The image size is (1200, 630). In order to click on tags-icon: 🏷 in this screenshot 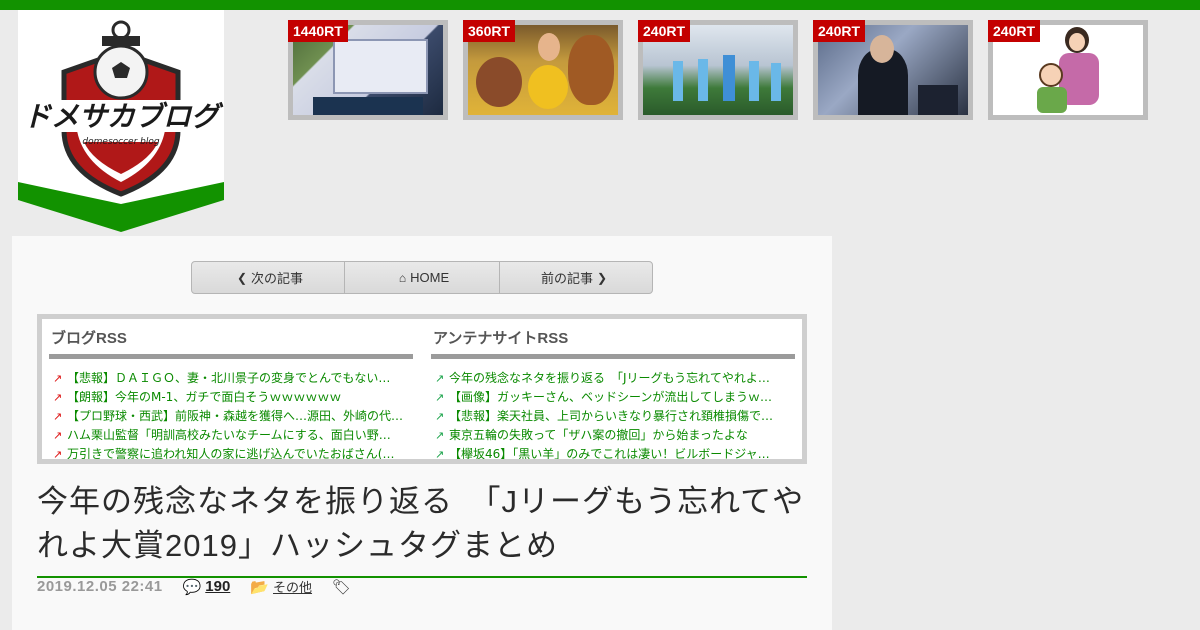, I will do `click(342, 587)`.